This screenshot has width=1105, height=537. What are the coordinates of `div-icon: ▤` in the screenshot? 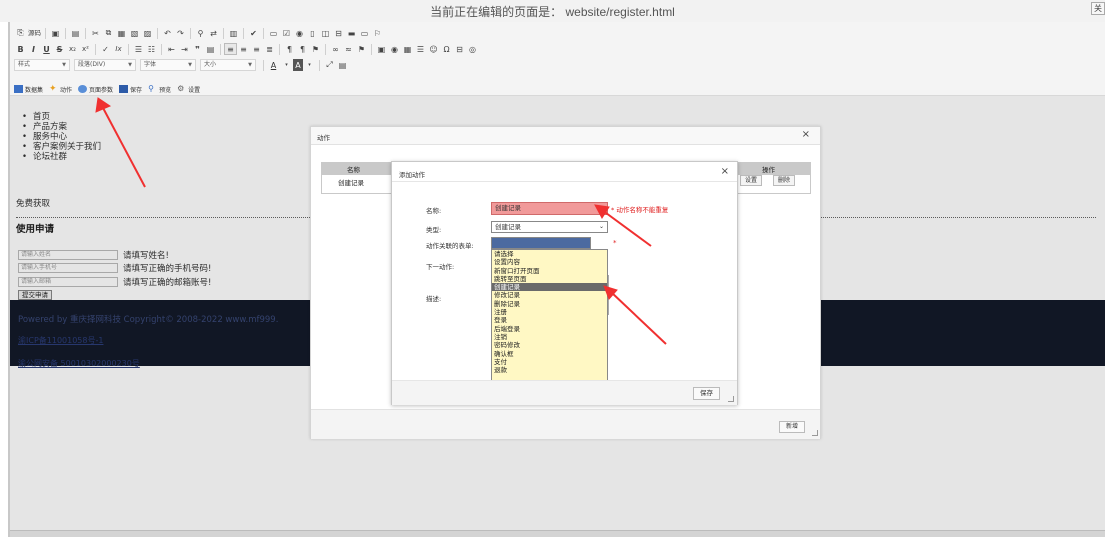 It's located at (210, 49).